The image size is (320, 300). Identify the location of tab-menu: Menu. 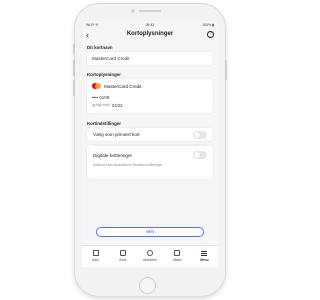
(204, 256).